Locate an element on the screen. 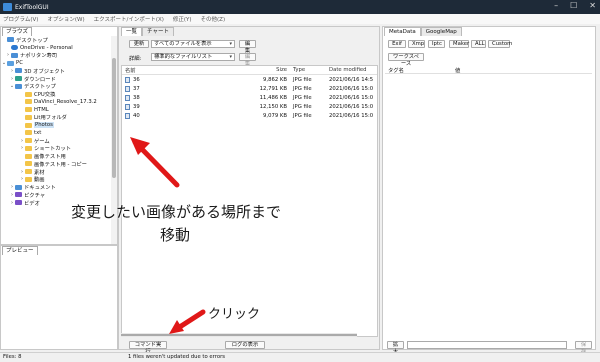  tree-item: › 3D オブジェクト is located at coordinates (56, 71).